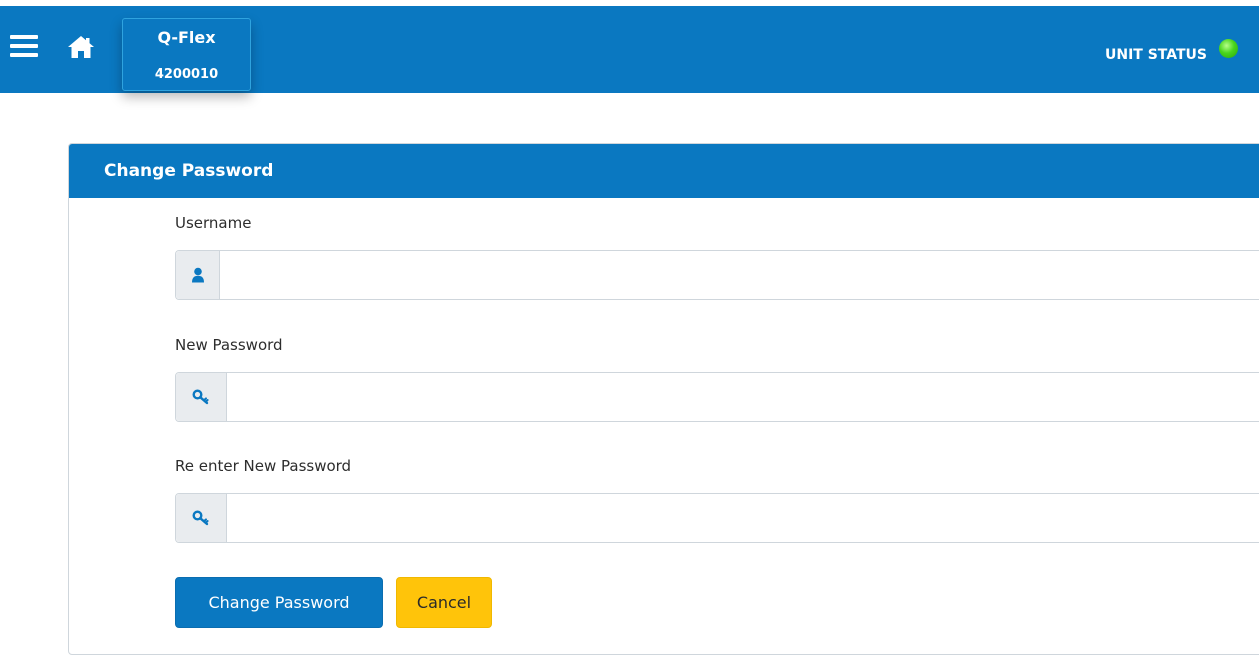 The image size is (1259, 656). Describe the element at coordinates (213, 223) in the screenshot. I see `username-label: Username` at that location.